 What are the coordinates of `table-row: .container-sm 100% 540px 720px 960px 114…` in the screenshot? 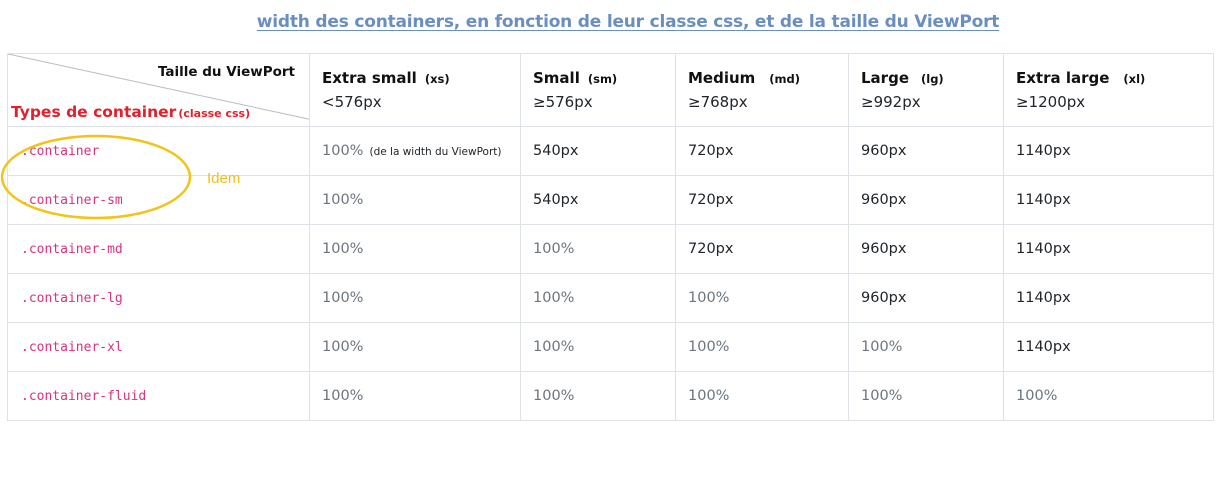 It's located at (610, 200).